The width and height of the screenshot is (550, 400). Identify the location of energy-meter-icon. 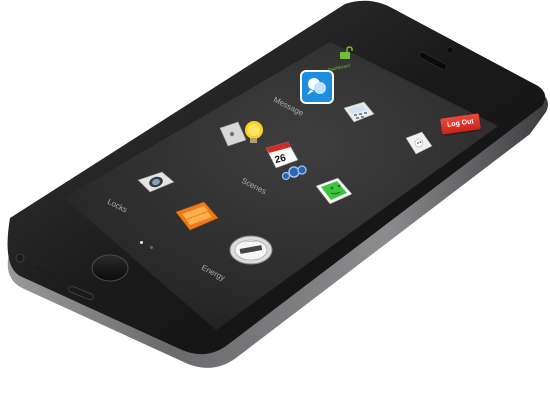
(251, 250).